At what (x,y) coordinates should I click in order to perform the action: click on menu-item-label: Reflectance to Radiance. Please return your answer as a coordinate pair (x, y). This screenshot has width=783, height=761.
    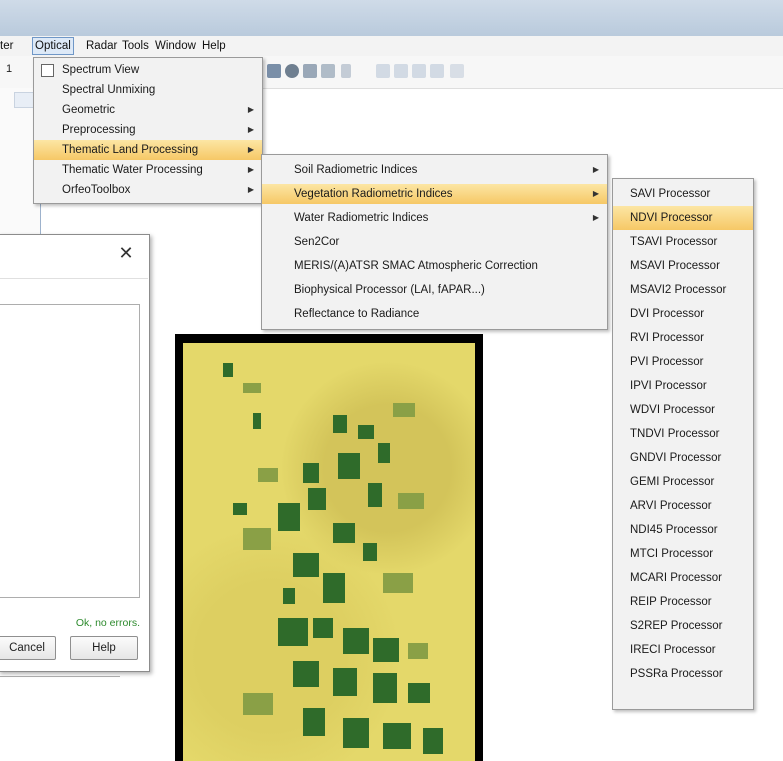
    Looking at the image, I should click on (357, 314).